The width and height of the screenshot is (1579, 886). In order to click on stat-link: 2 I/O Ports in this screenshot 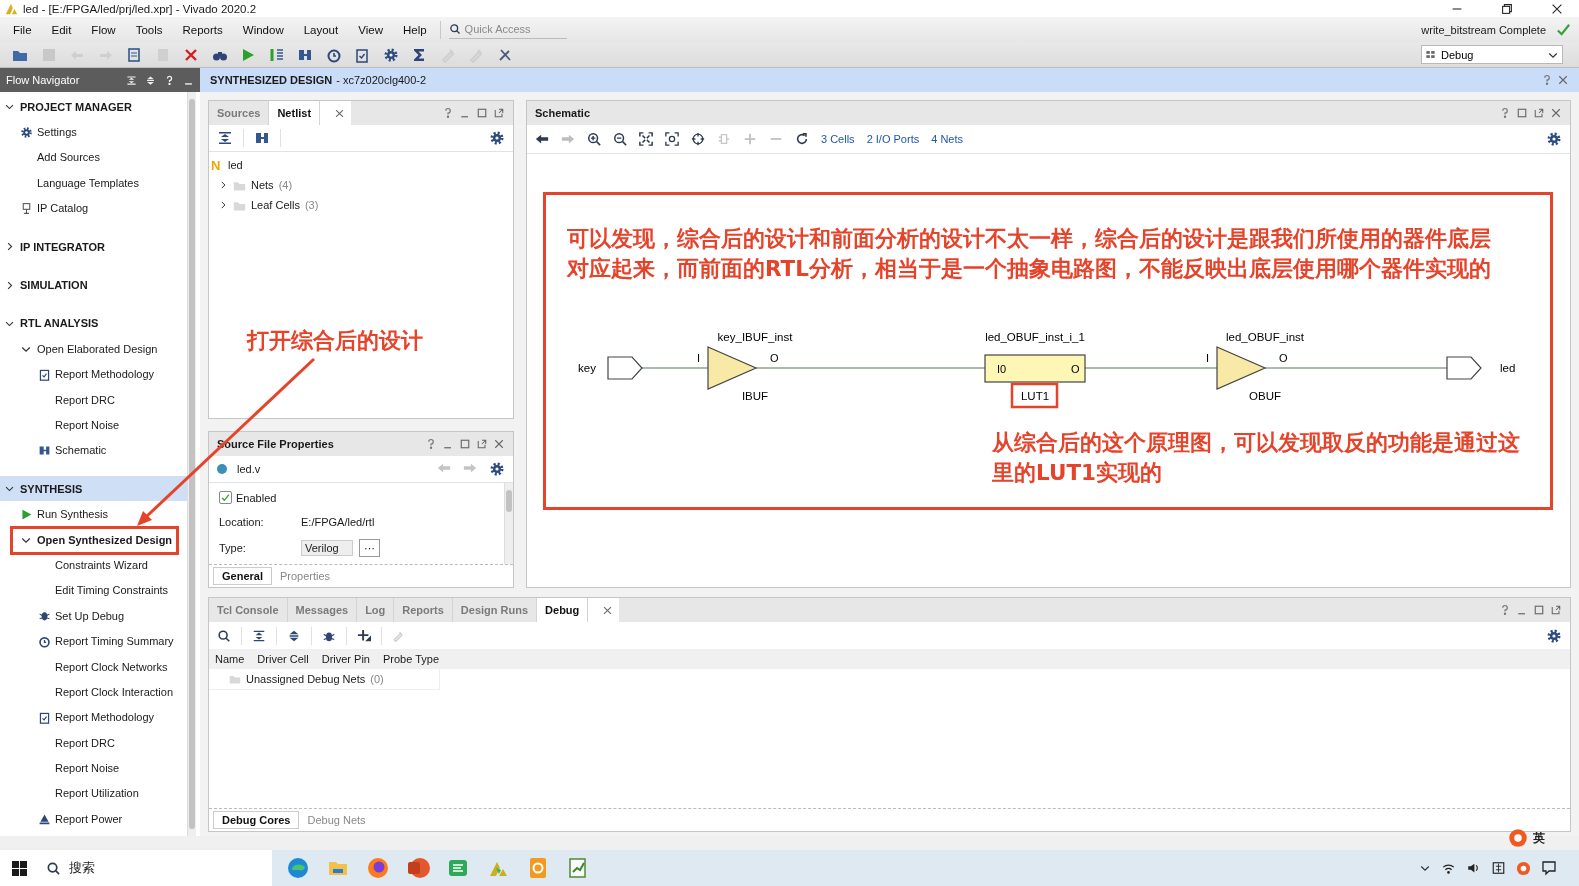, I will do `click(893, 139)`.